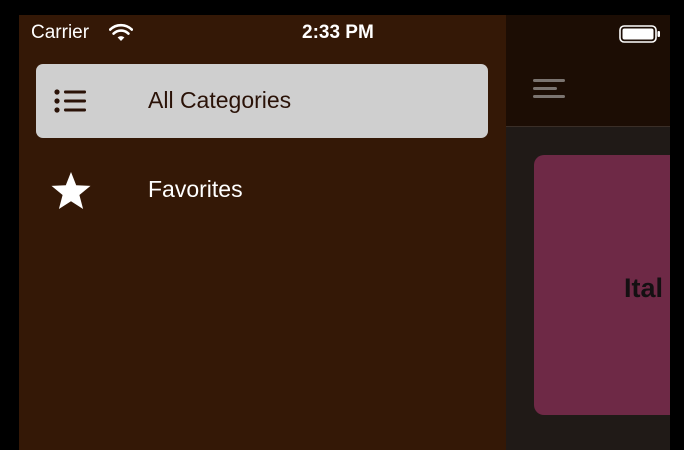 The width and height of the screenshot is (684, 450). I want to click on star-icon, so click(71, 190).